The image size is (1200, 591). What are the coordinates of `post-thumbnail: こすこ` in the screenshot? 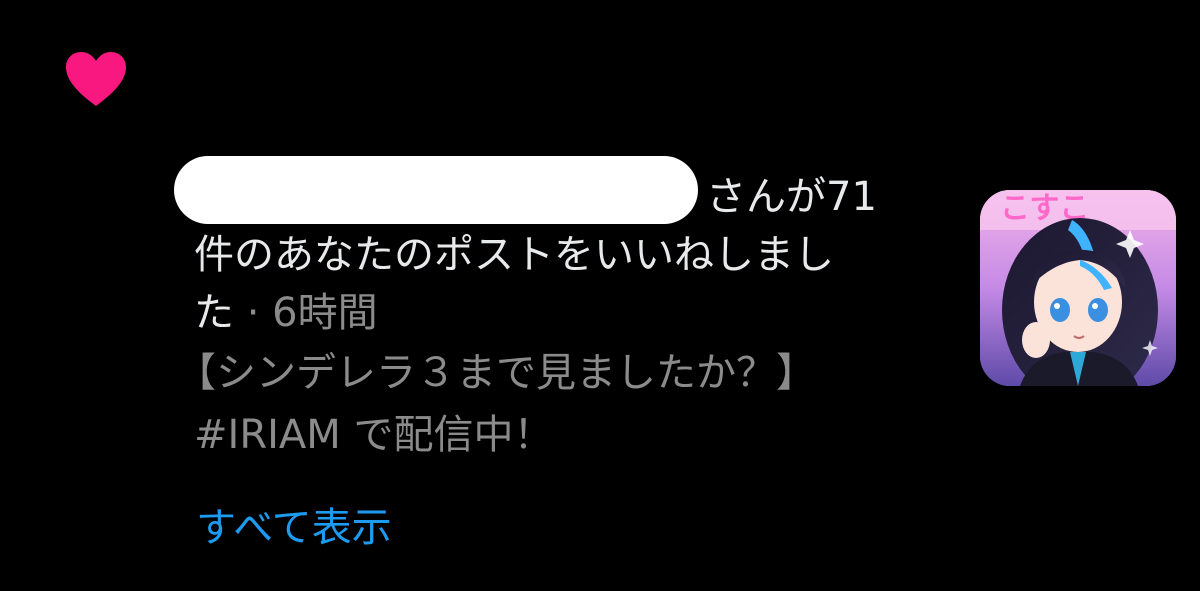 It's located at (1078, 288).